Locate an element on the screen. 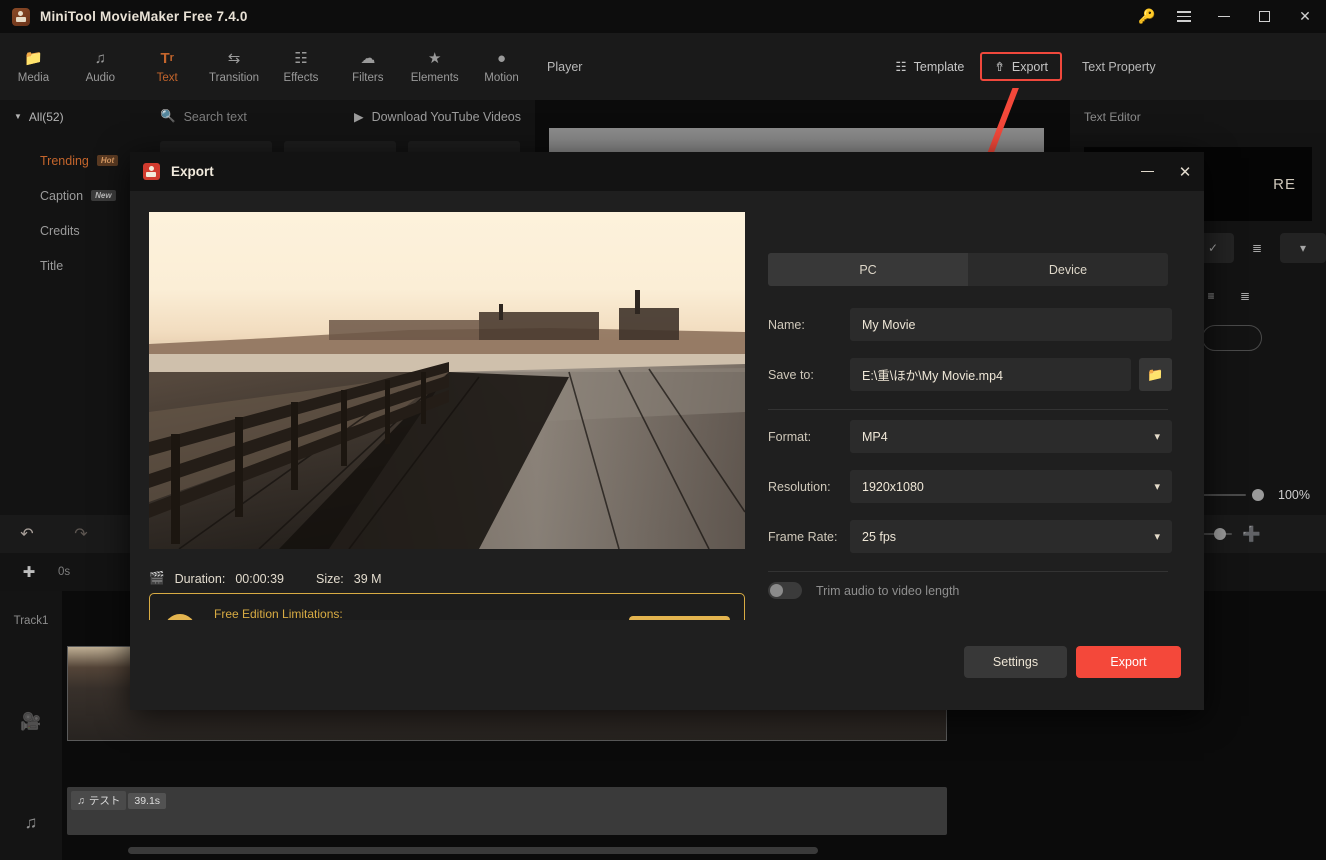 The height and width of the screenshot is (860, 1326). new-badge: New is located at coordinates (103, 195).